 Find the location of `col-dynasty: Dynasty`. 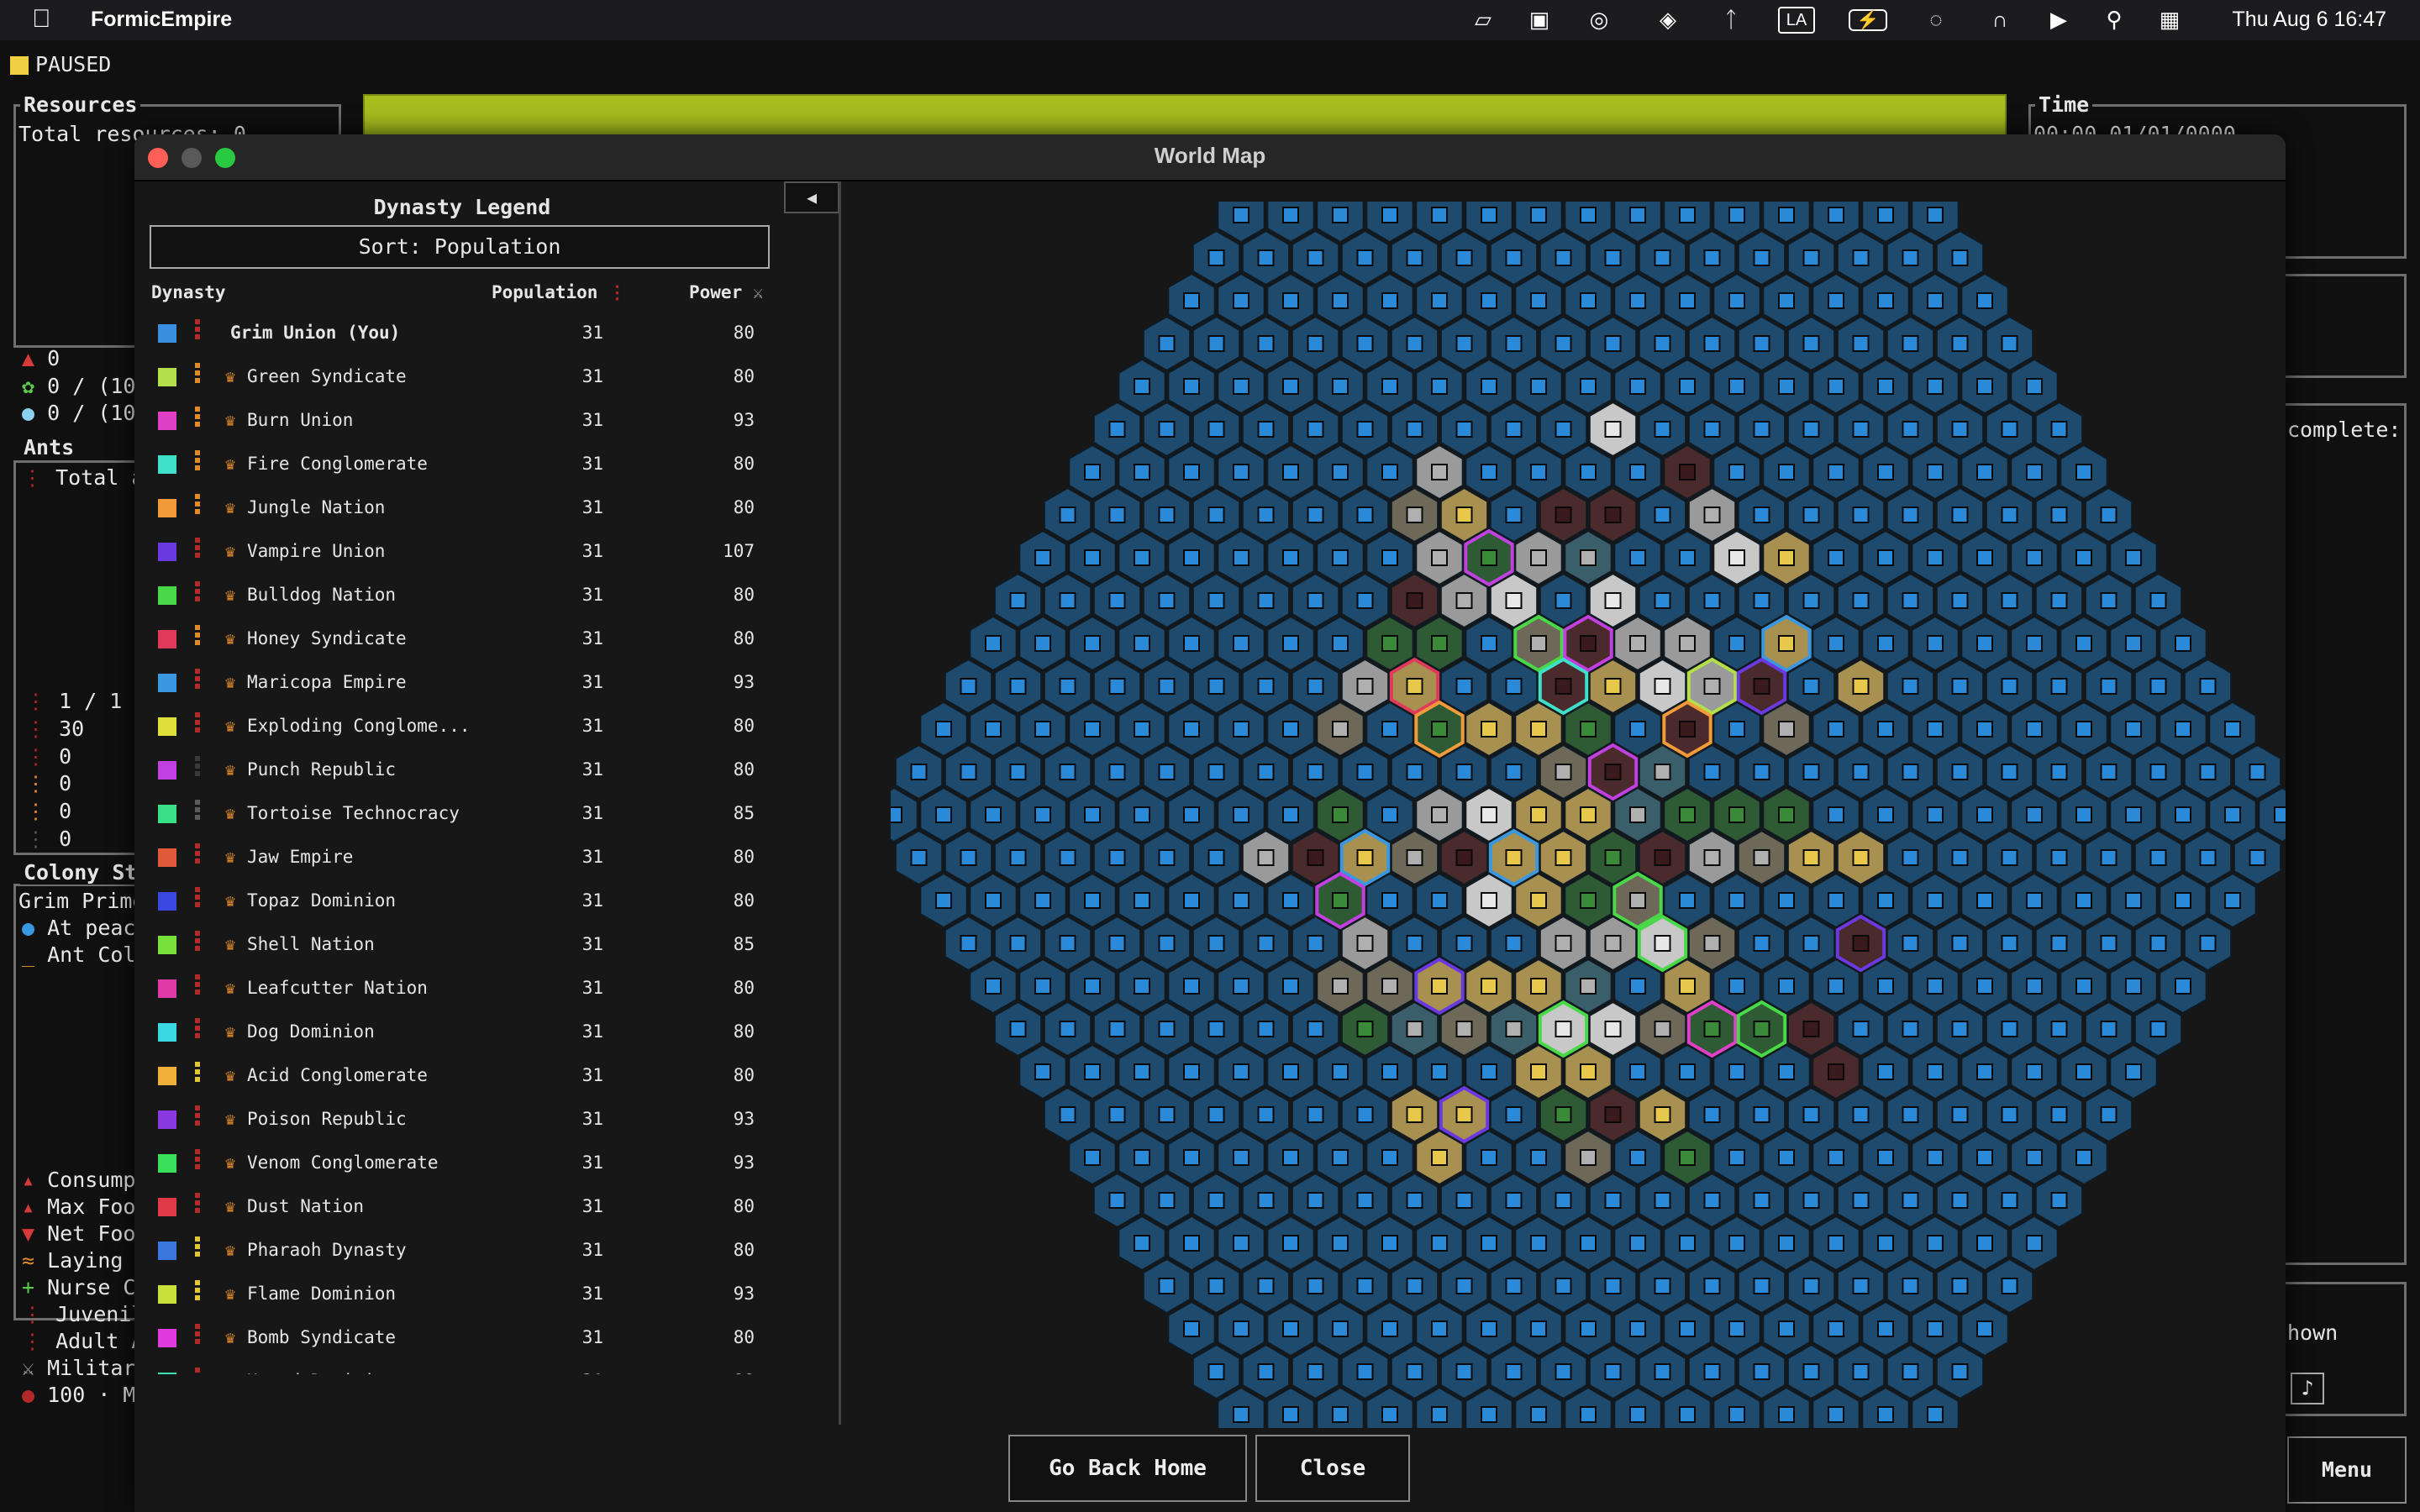

col-dynasty: Dynasty is located at coordinates (188, 292).